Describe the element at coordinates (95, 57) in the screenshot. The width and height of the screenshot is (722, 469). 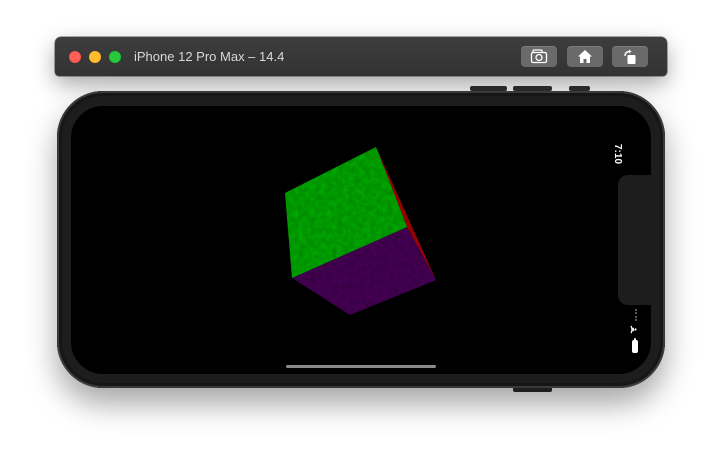
I see `minimize-window-button` at that location.